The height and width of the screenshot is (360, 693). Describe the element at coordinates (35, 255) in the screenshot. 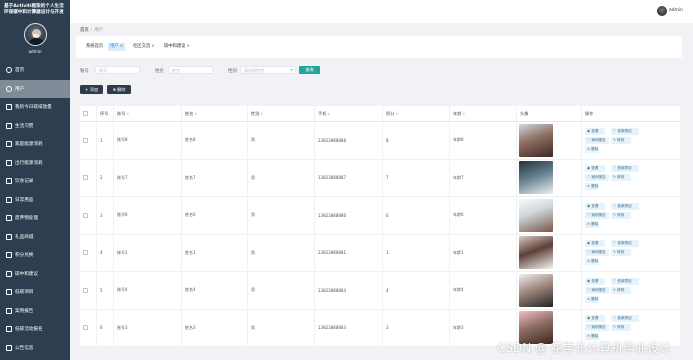

I see `sidebar-item: 积分兑换` at that location.